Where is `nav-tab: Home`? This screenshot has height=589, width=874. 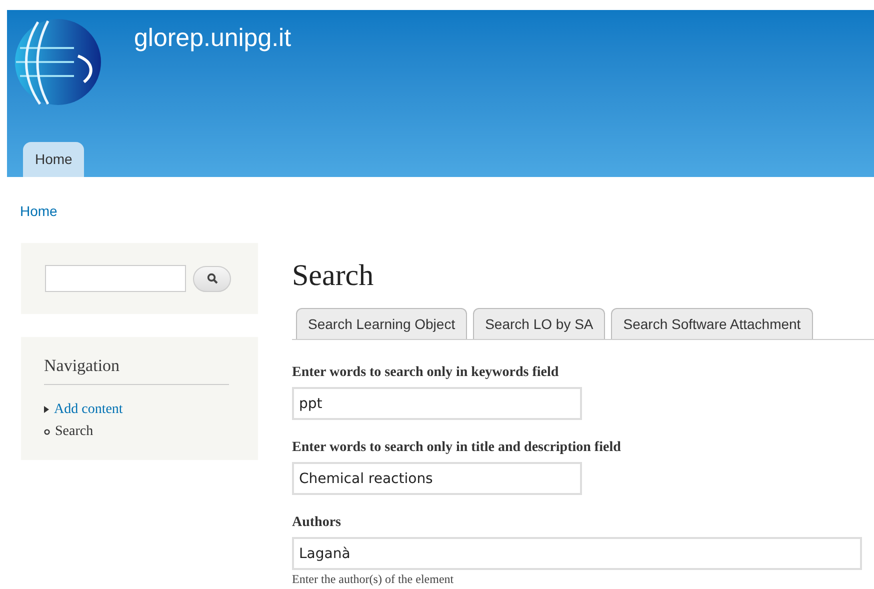 nav-tab: Home is located at coordinates (53, 159).